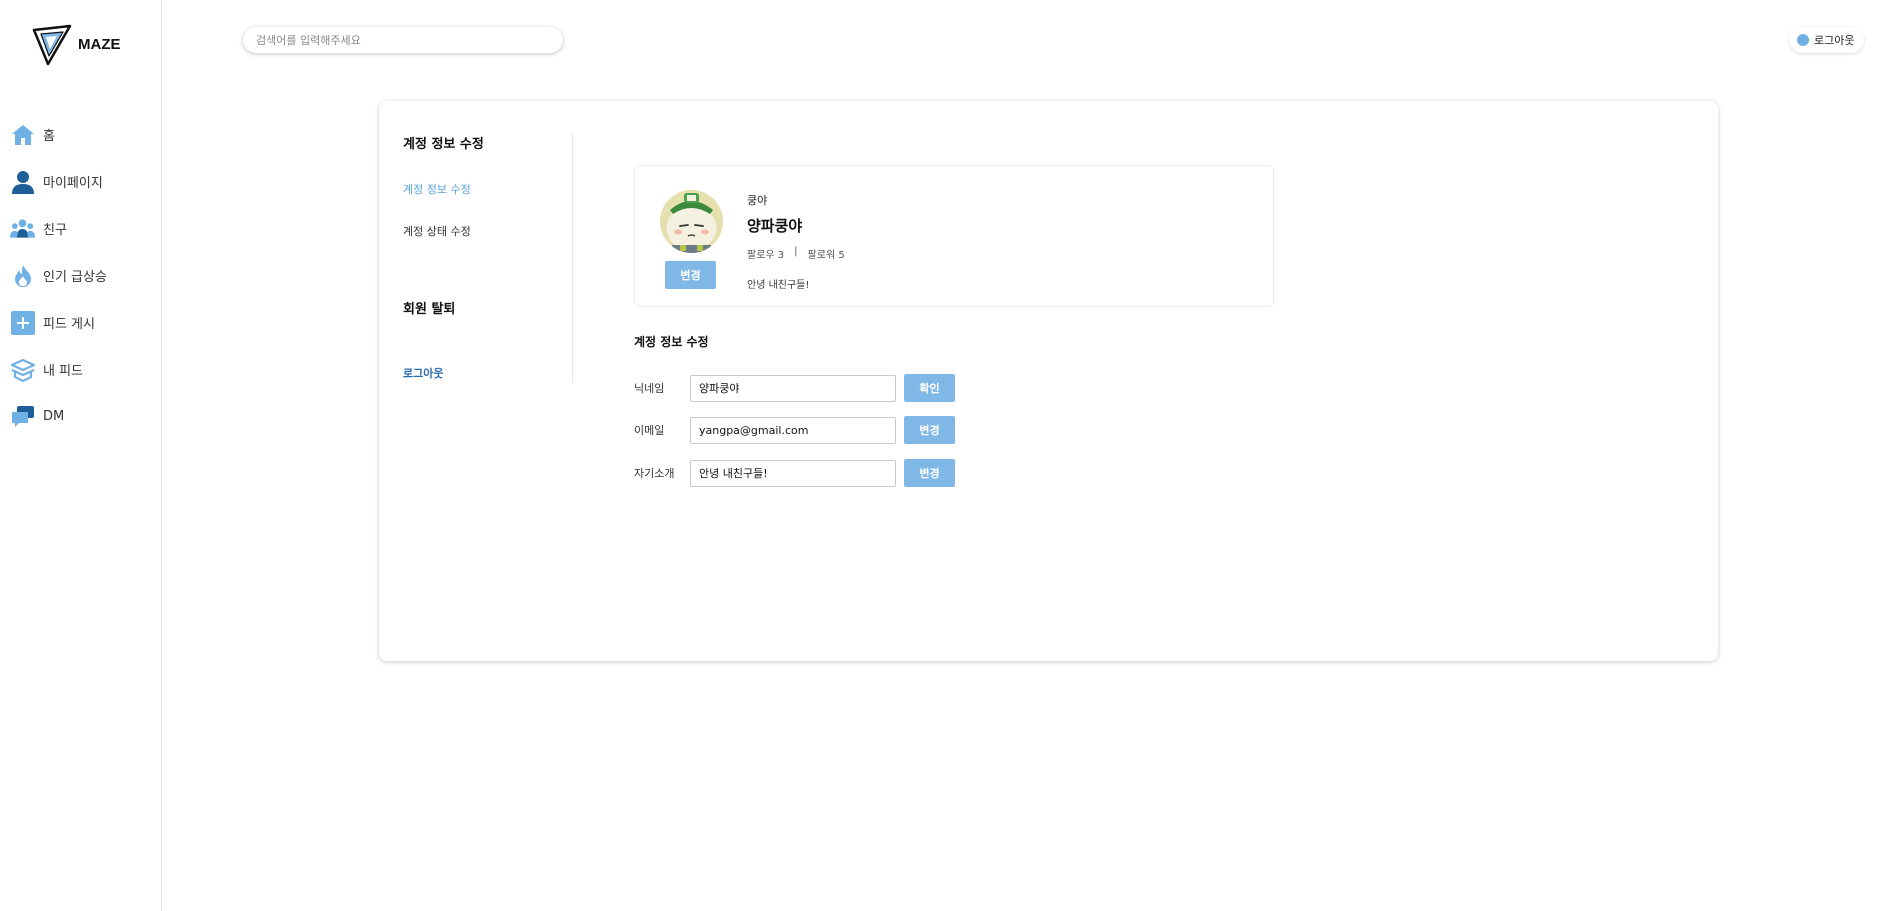 This screenshot has height=911, width=1890. I want to click on sidebar-item-my-feed: 내 피드, so click(58, 369).